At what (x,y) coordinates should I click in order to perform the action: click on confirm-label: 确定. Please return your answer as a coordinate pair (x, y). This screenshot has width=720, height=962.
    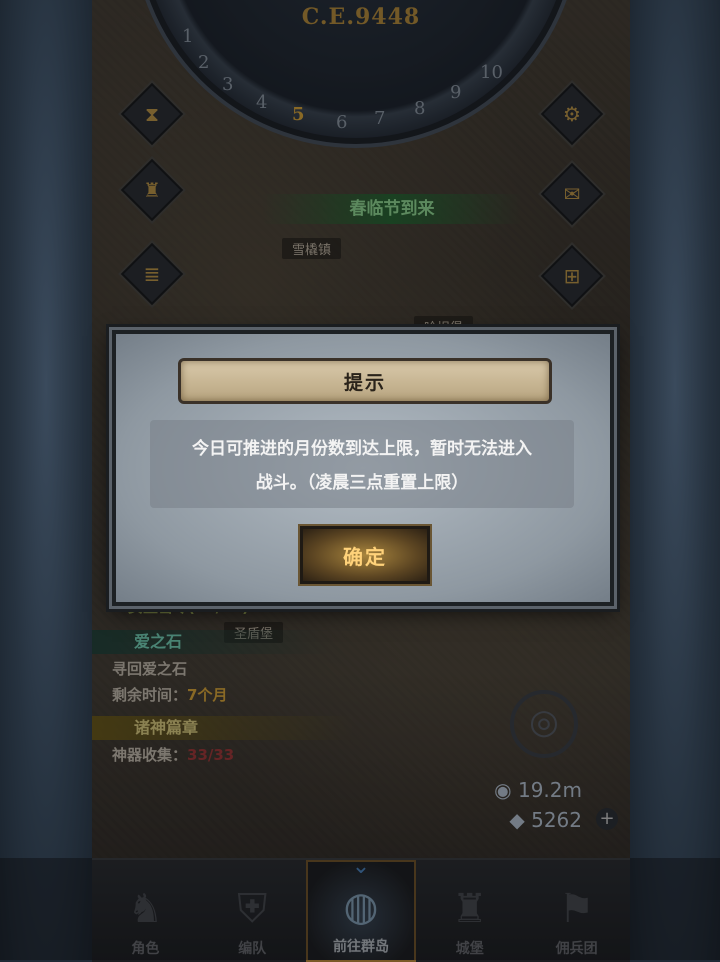
    Looking at the image, I should click on (365, 556).